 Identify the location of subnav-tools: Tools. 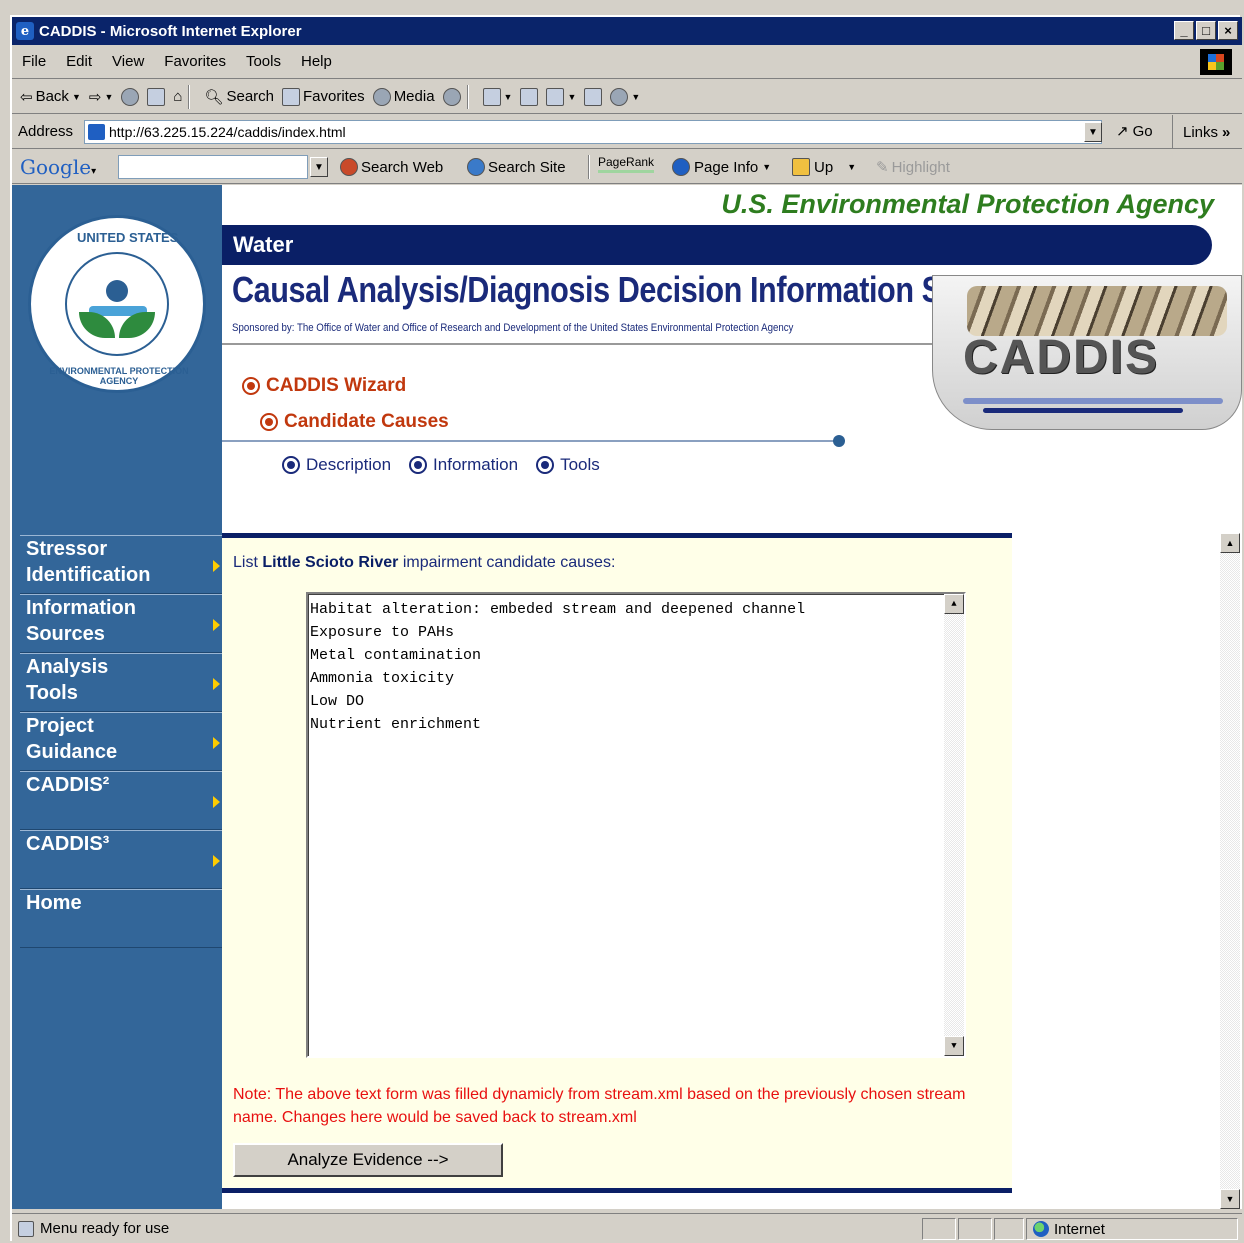
(568, 465).